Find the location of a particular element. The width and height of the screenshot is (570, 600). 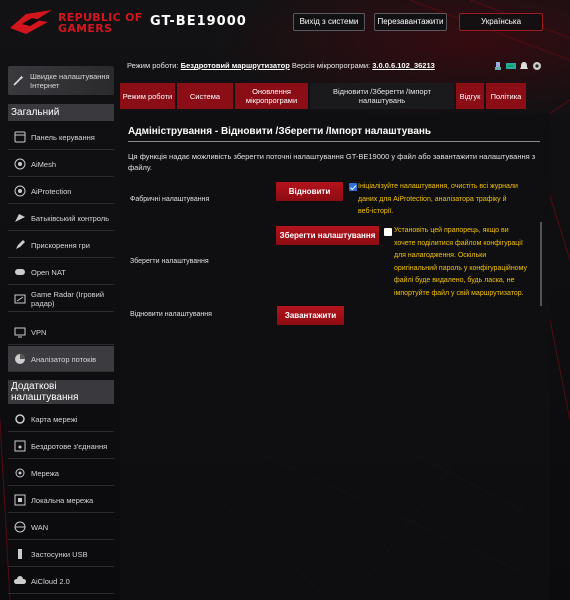

traffic-icon is located at coordinates (20, 359).